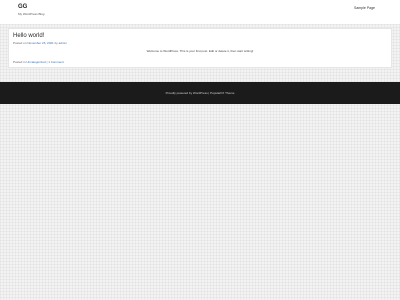  I want to click on site-tagline: My WordPress Blog, so click(31, 14).